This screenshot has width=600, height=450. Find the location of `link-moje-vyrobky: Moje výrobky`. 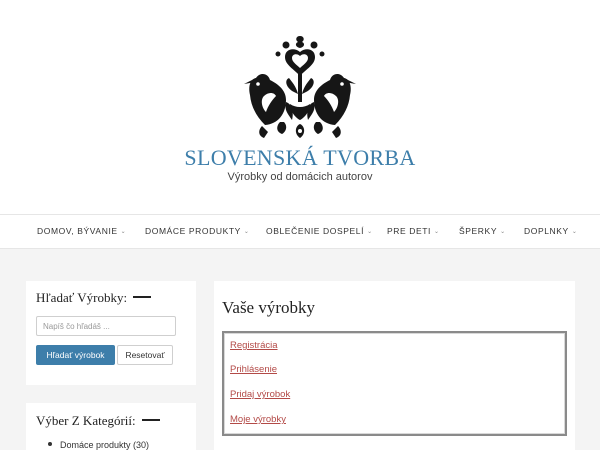

link-moje-vyrobky: Moje výrobky is located at coordinates (258, 419).